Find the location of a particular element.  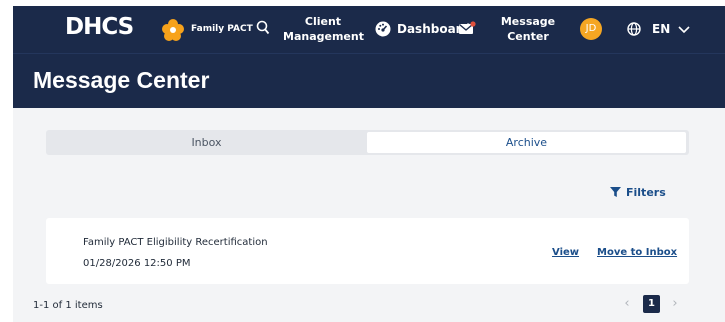

family-pact-flower-icon is located at coordinates (173, 30).